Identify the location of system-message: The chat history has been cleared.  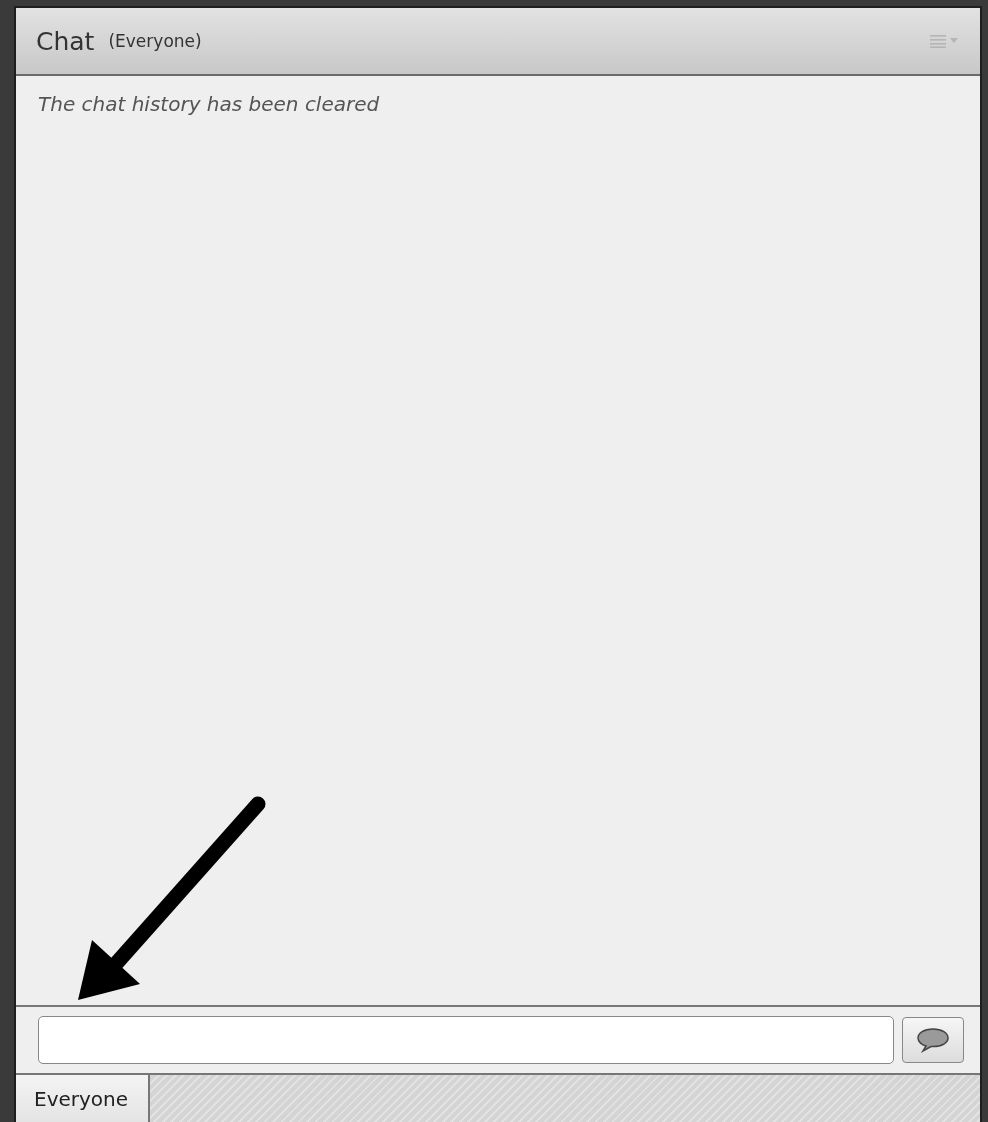
(209, 104).